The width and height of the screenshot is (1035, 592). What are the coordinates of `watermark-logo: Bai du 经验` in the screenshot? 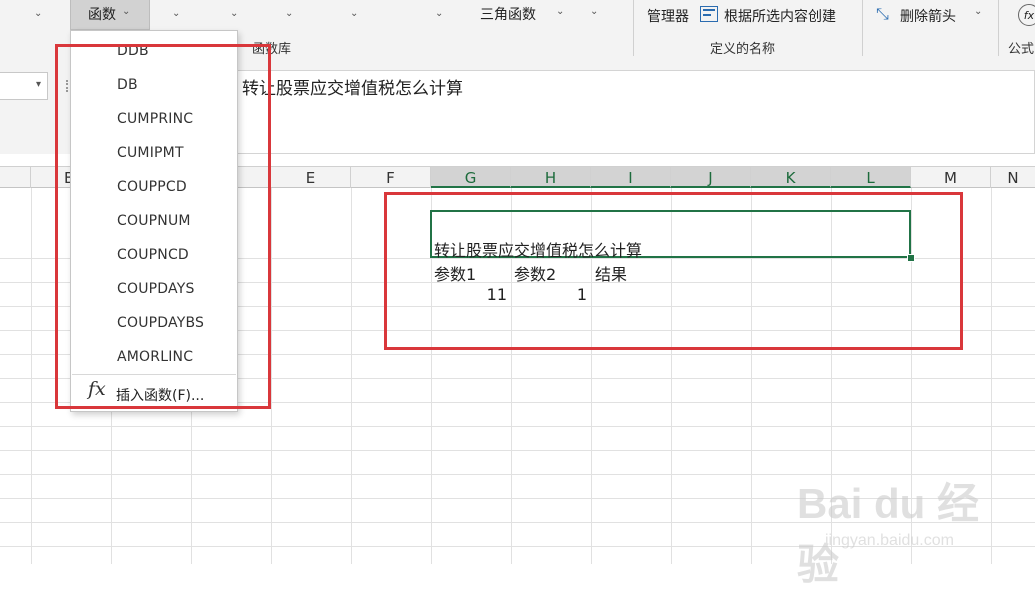 It's located at (888, 534).